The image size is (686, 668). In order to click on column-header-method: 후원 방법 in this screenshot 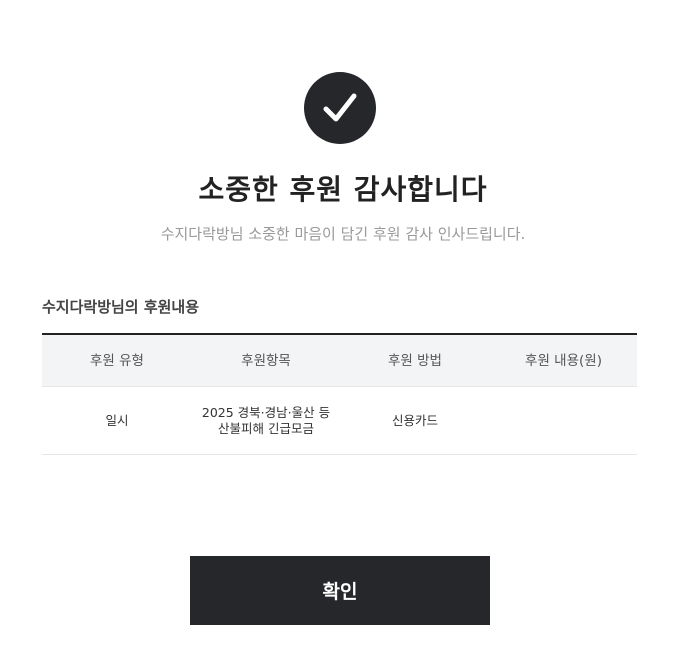, I will do `click(415, 360)`.